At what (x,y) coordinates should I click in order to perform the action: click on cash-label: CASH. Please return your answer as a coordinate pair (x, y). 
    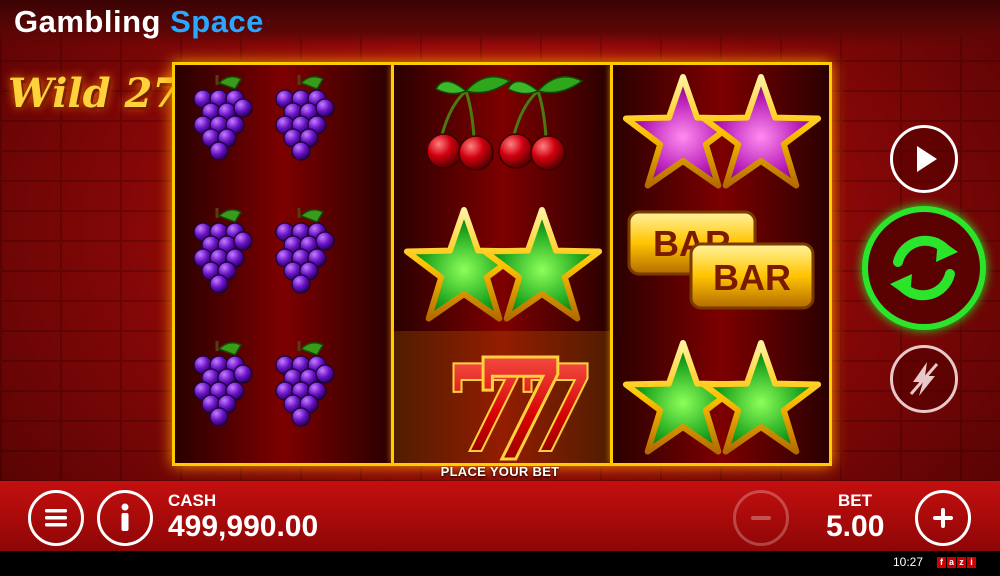
    Looking at the image, I should click on (192, 500).